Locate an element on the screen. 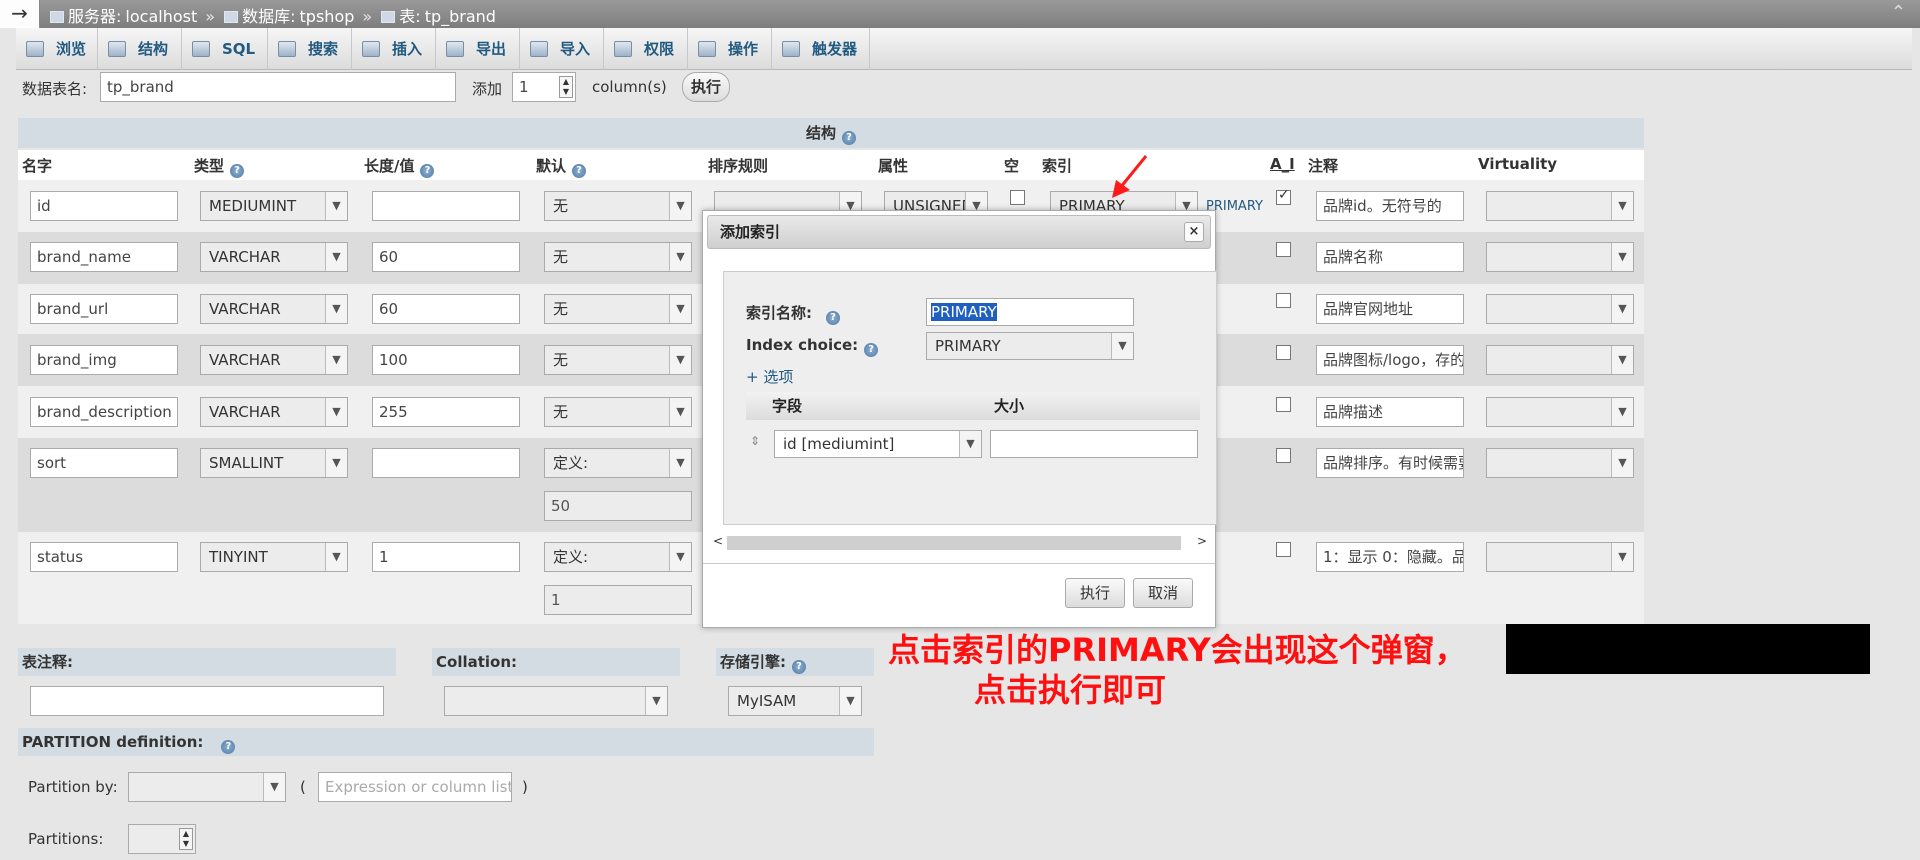 Image resolution: width=1920 pixels, height=860 pixels. column-length-input: 255 is located at coordinates (446, 412).